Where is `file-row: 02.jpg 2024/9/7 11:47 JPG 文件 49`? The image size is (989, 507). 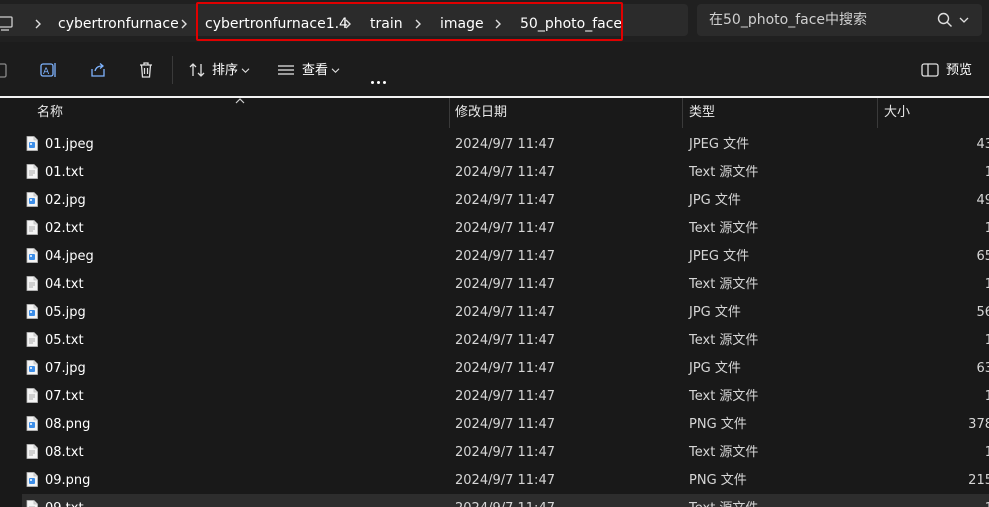
file-row: 02.jpg 2024/9/7 11:47 JPG 文件 49 is located at coordinates (505, 200).